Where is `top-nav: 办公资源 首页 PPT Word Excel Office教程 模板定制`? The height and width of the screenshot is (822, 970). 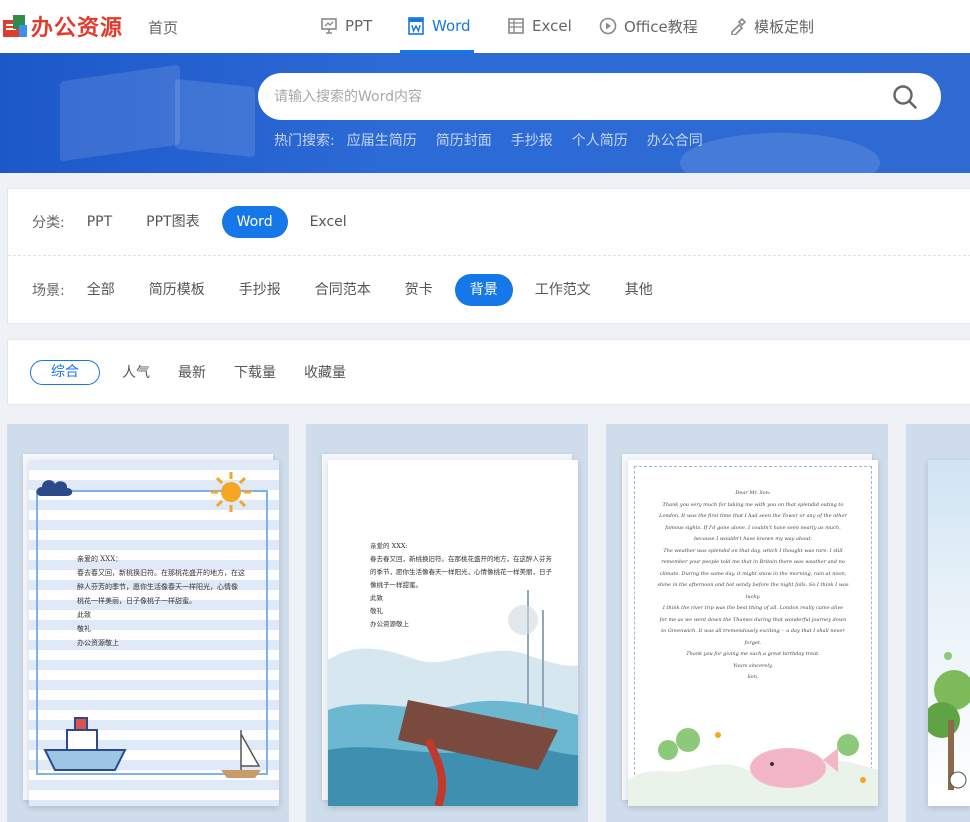 top-nav: 办公资源 首页 PPT Word Excel Office教程 模板定制 is located at coordinates (485, 26).